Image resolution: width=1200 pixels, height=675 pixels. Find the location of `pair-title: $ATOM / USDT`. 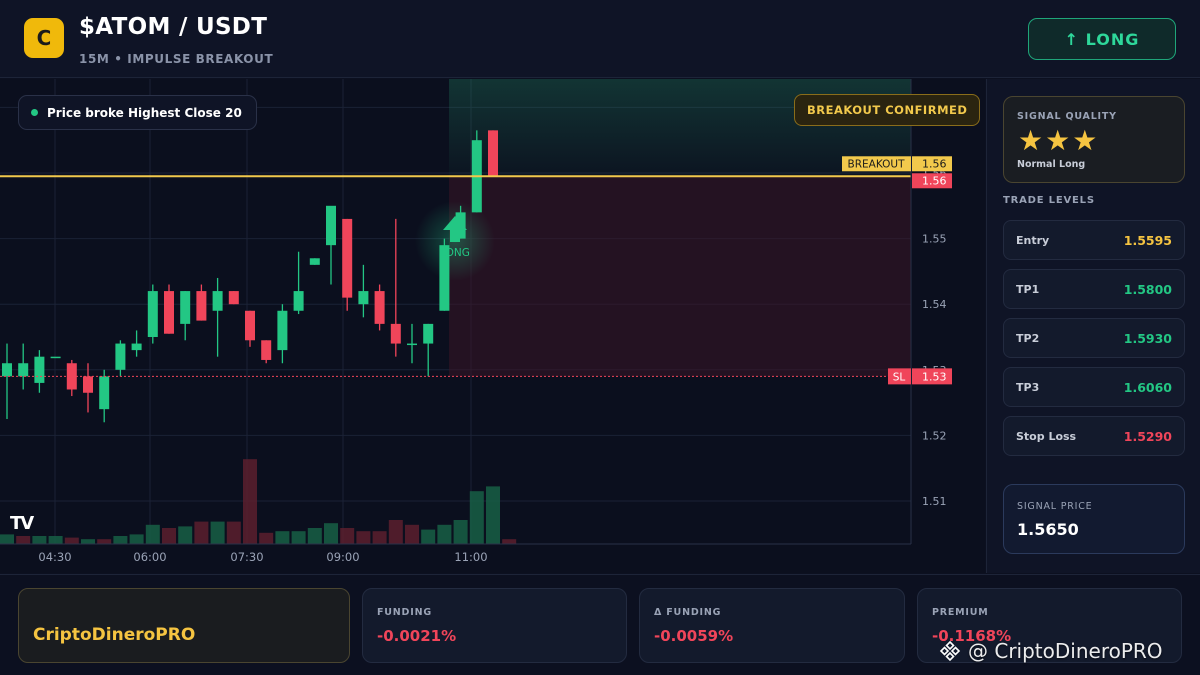

pair-title: $ATOM / USDT is located at coordinates (173, 27).